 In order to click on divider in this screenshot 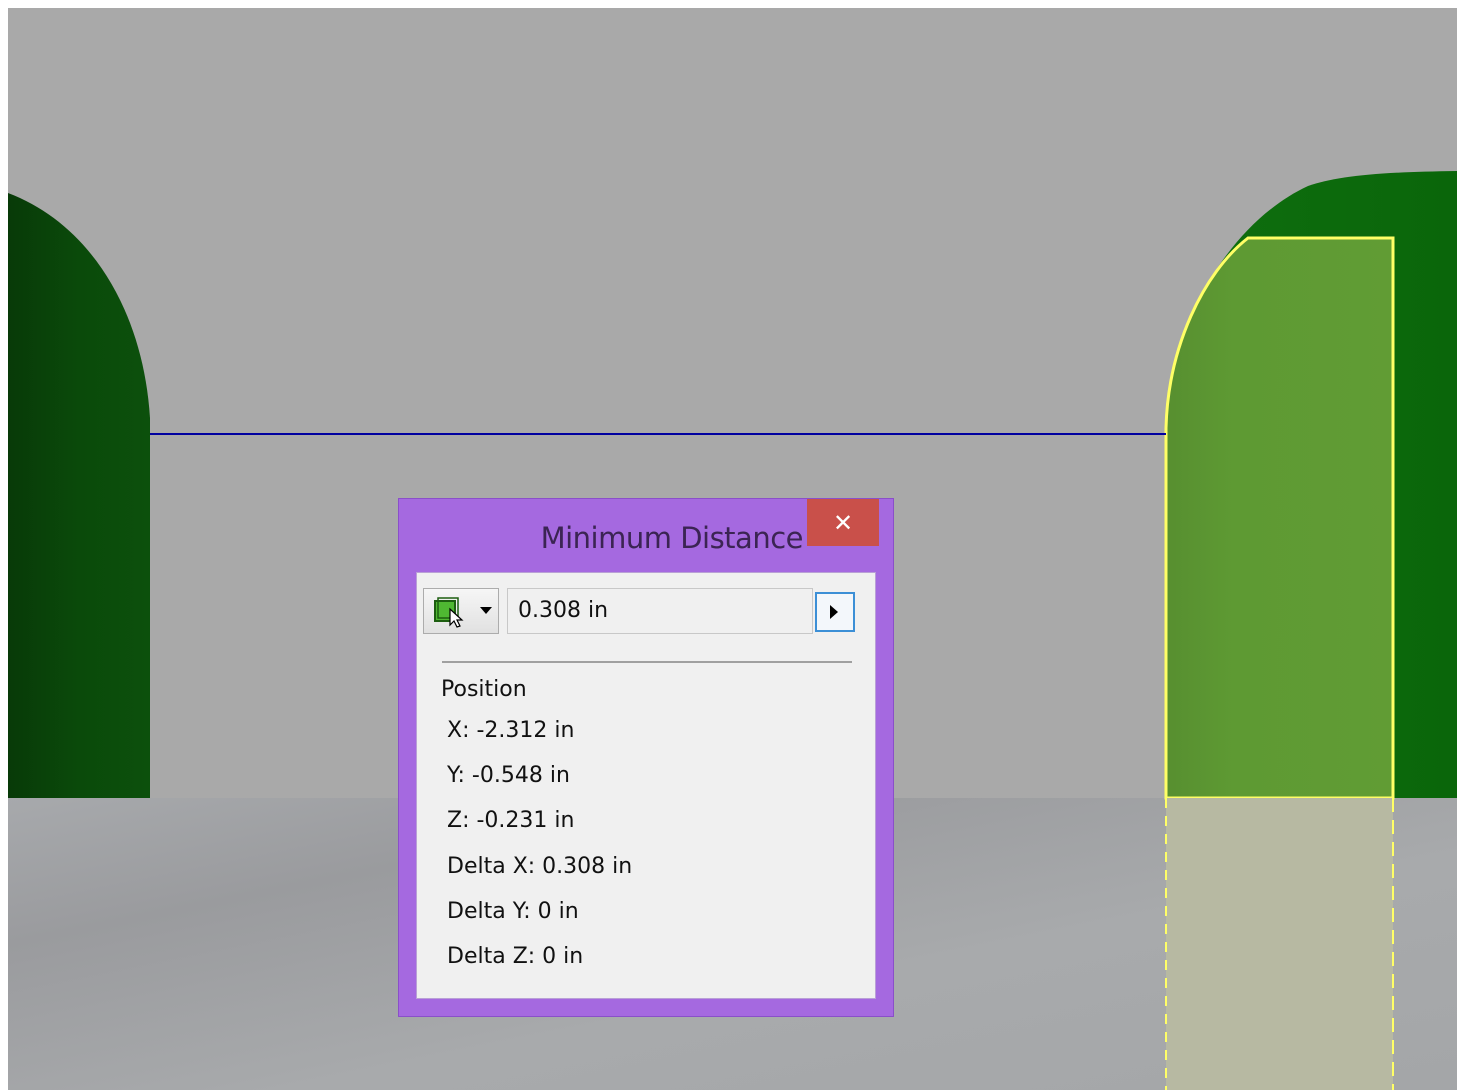, I will do `click(647, 662)`.